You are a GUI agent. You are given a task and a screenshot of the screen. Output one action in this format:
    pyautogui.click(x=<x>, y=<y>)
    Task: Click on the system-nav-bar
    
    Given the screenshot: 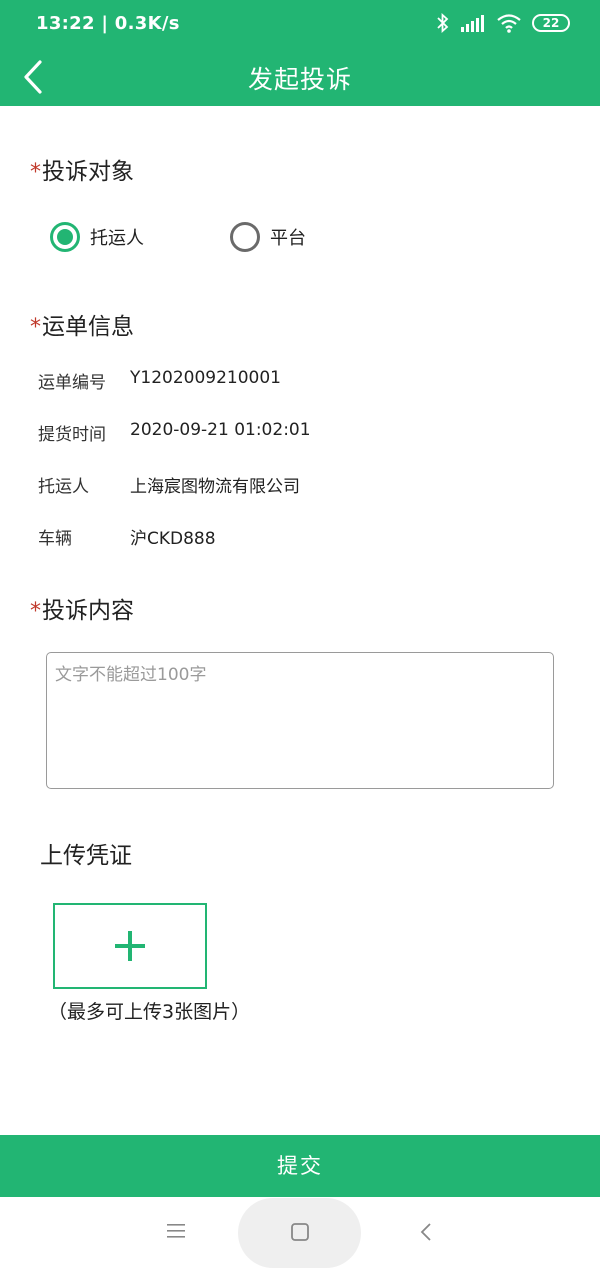 What is the action you would take?
    pyautogui.click(x=300, y=1232)
    